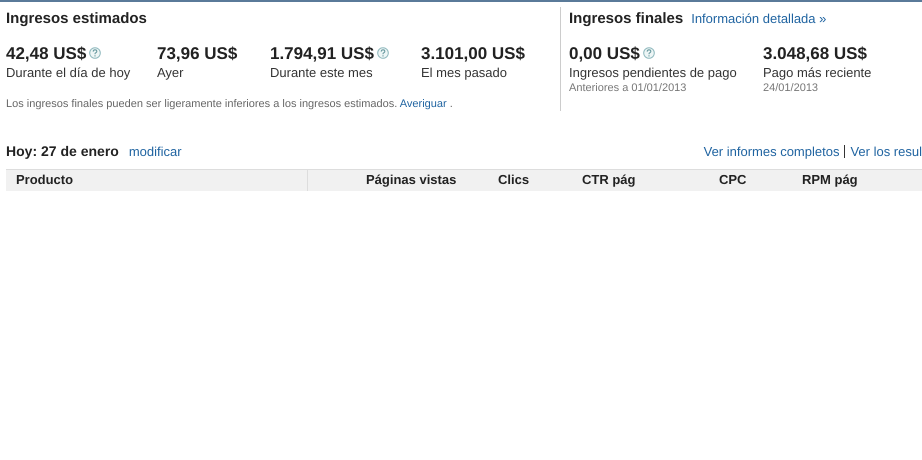  What do you see at coordinates (791, 88) in the screenshot?
I see `metric-date: 24/01/2013` at bounding box center [791, 88].